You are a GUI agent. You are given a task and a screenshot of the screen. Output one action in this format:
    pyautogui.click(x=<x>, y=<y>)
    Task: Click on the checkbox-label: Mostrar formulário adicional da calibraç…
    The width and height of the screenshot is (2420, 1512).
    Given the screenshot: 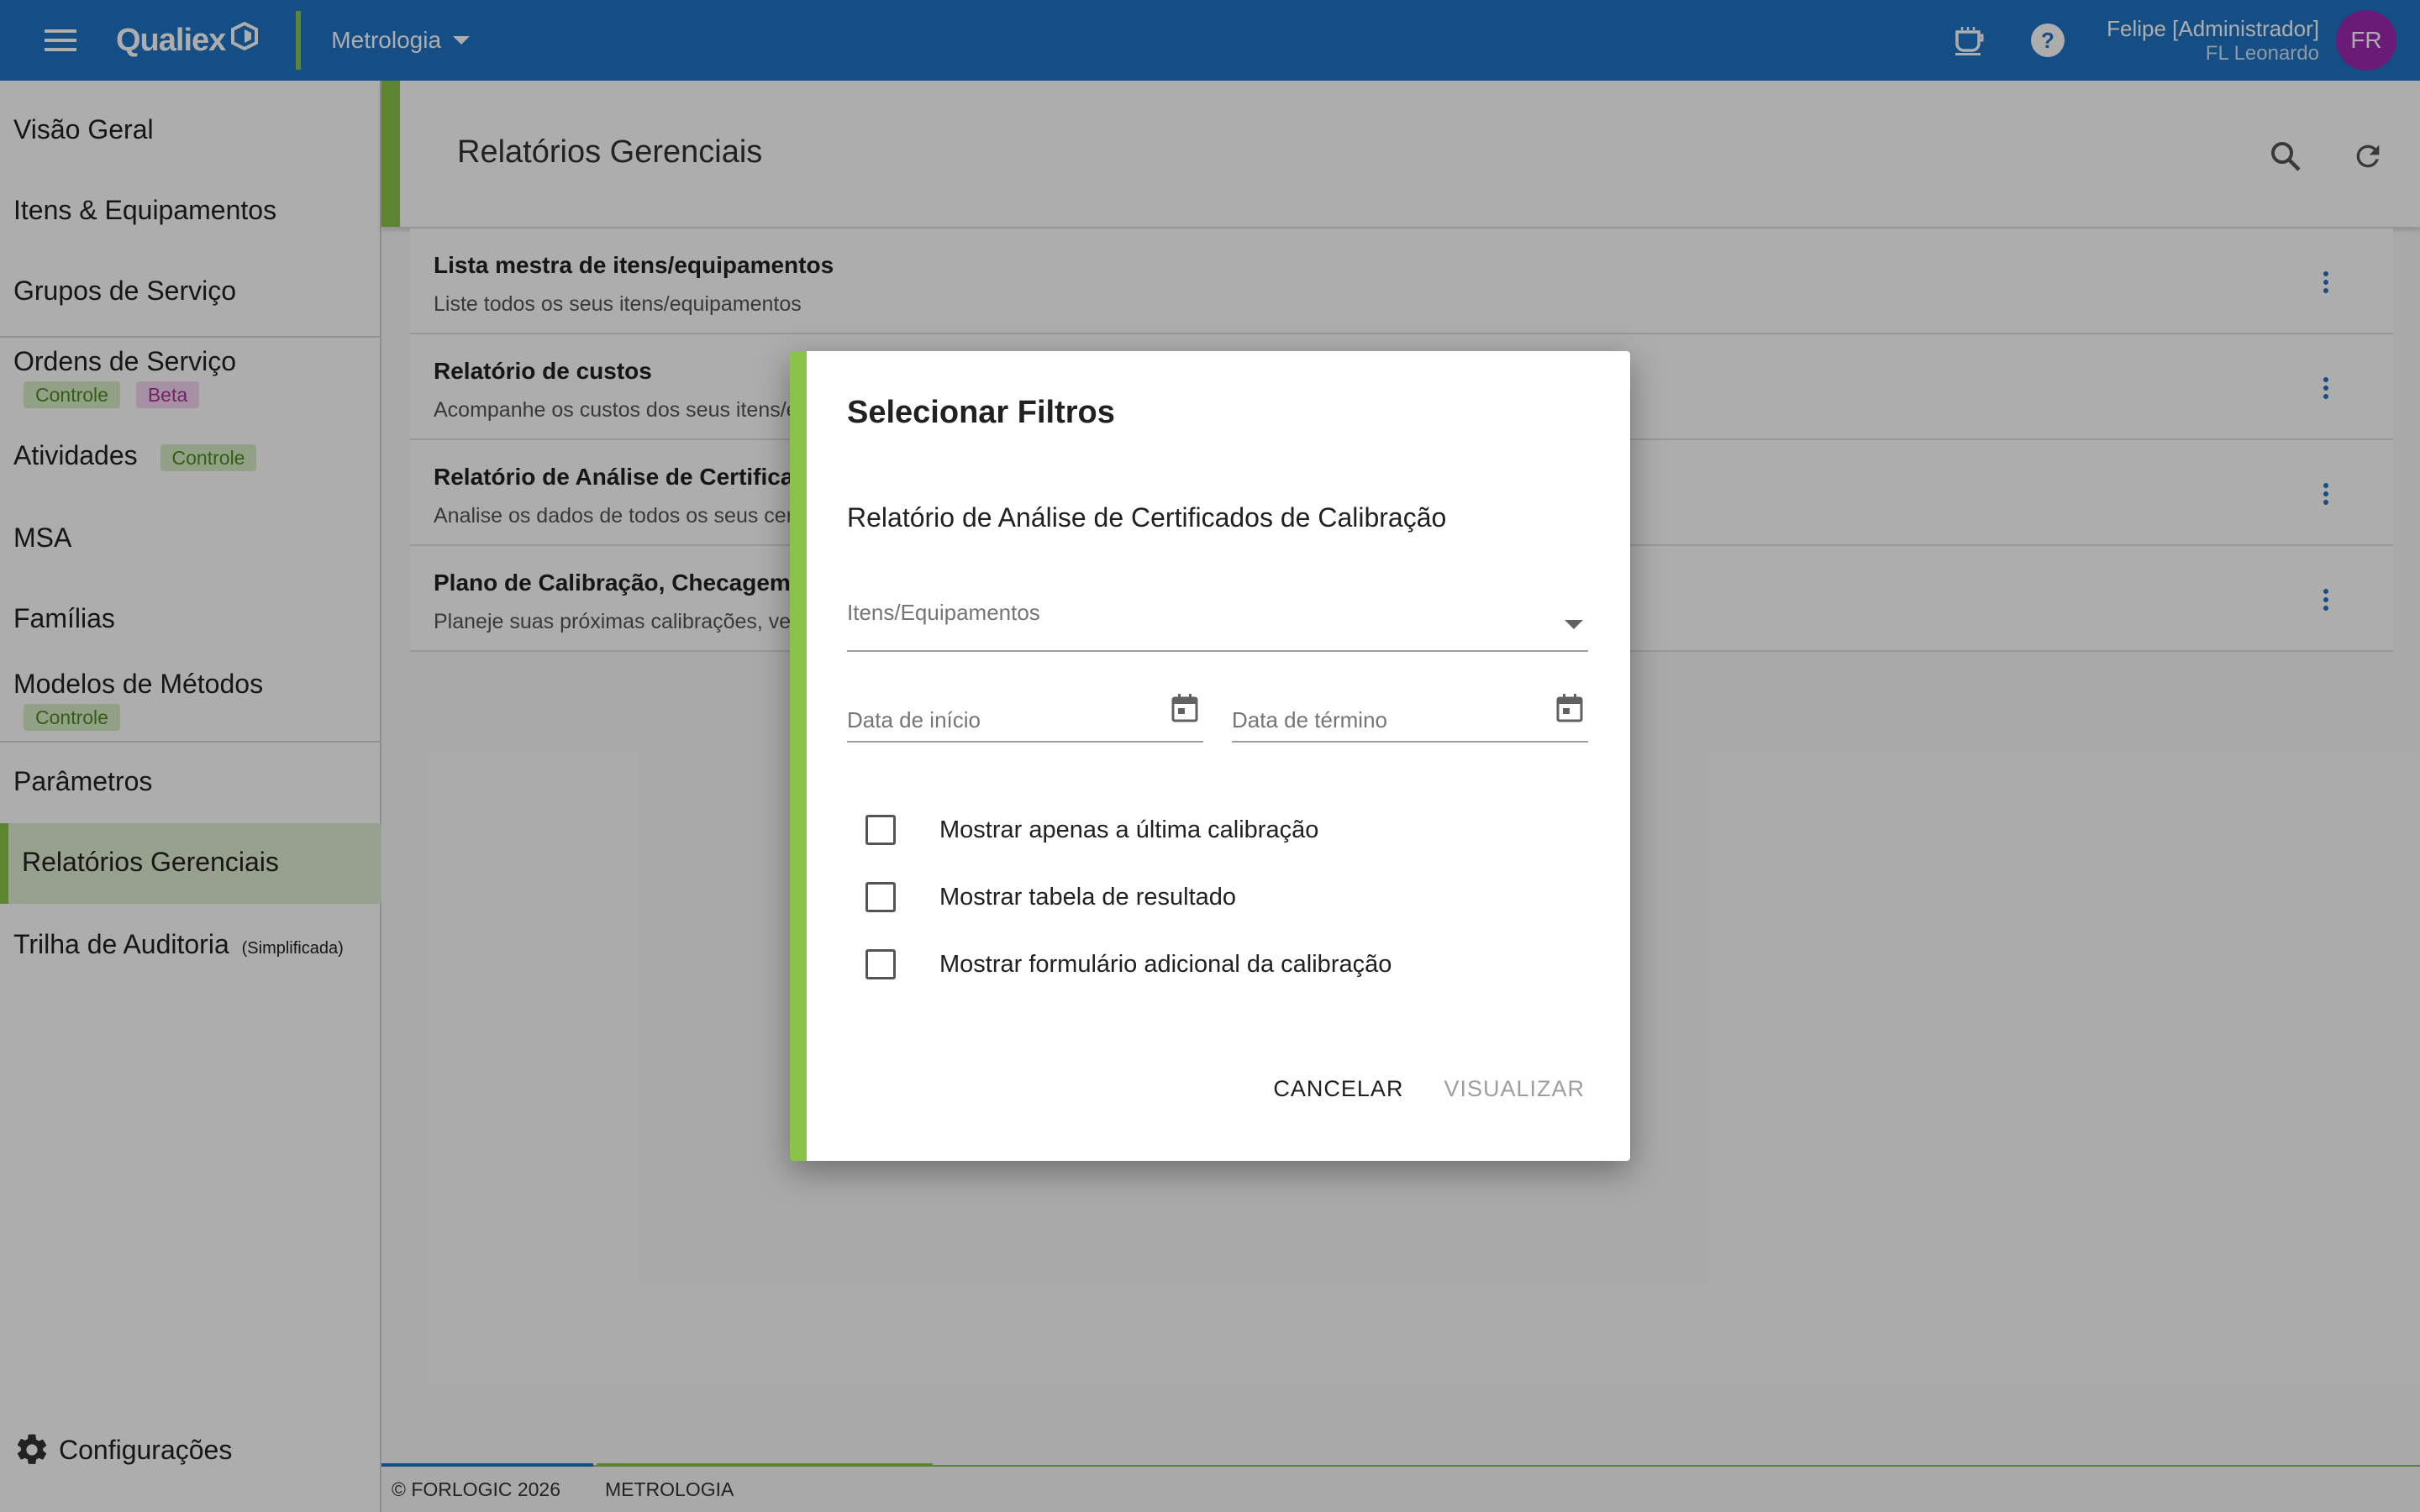 What is the action you would take?
    pyautogui.click(x=1165, y=964)
    